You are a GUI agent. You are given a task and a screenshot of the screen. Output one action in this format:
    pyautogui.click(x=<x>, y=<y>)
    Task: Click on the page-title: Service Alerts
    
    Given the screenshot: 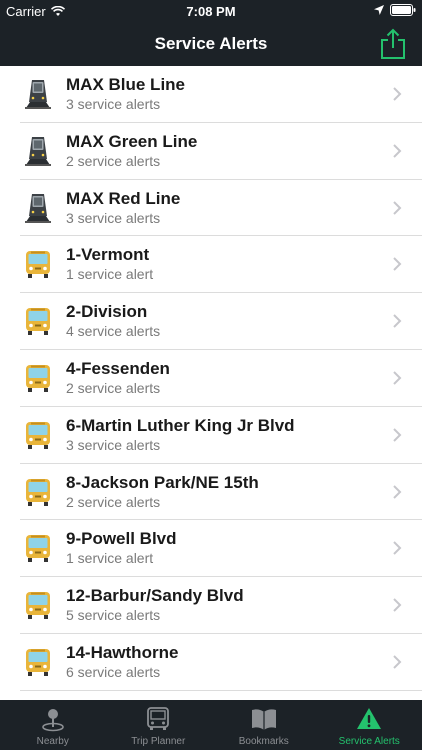 What is the action you would take?
    pyautogui.click(x=211, y=43)
    